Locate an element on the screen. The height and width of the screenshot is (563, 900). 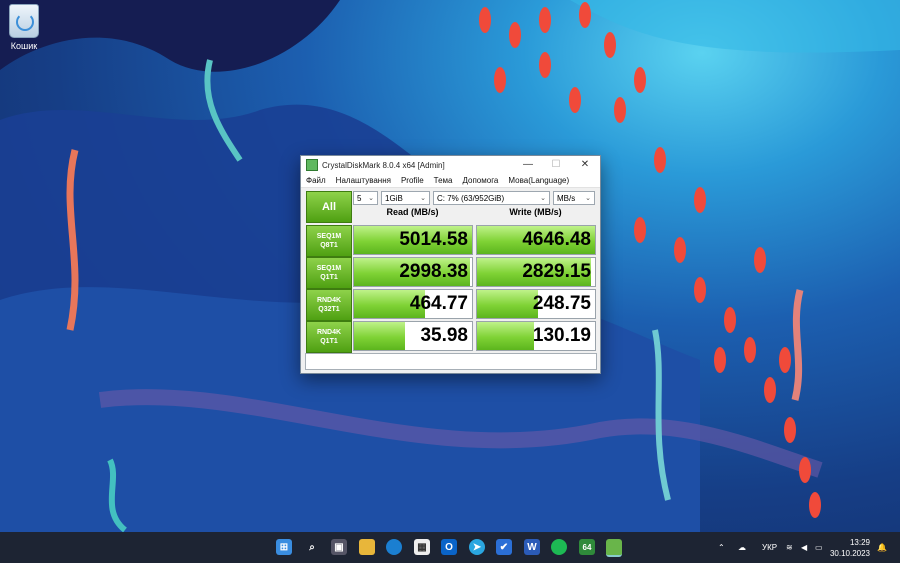
title-bar: CrystalDiskMark 8.0.4 x64 [Admin] — ☐ ✕ is located at coordinates (450, 165).